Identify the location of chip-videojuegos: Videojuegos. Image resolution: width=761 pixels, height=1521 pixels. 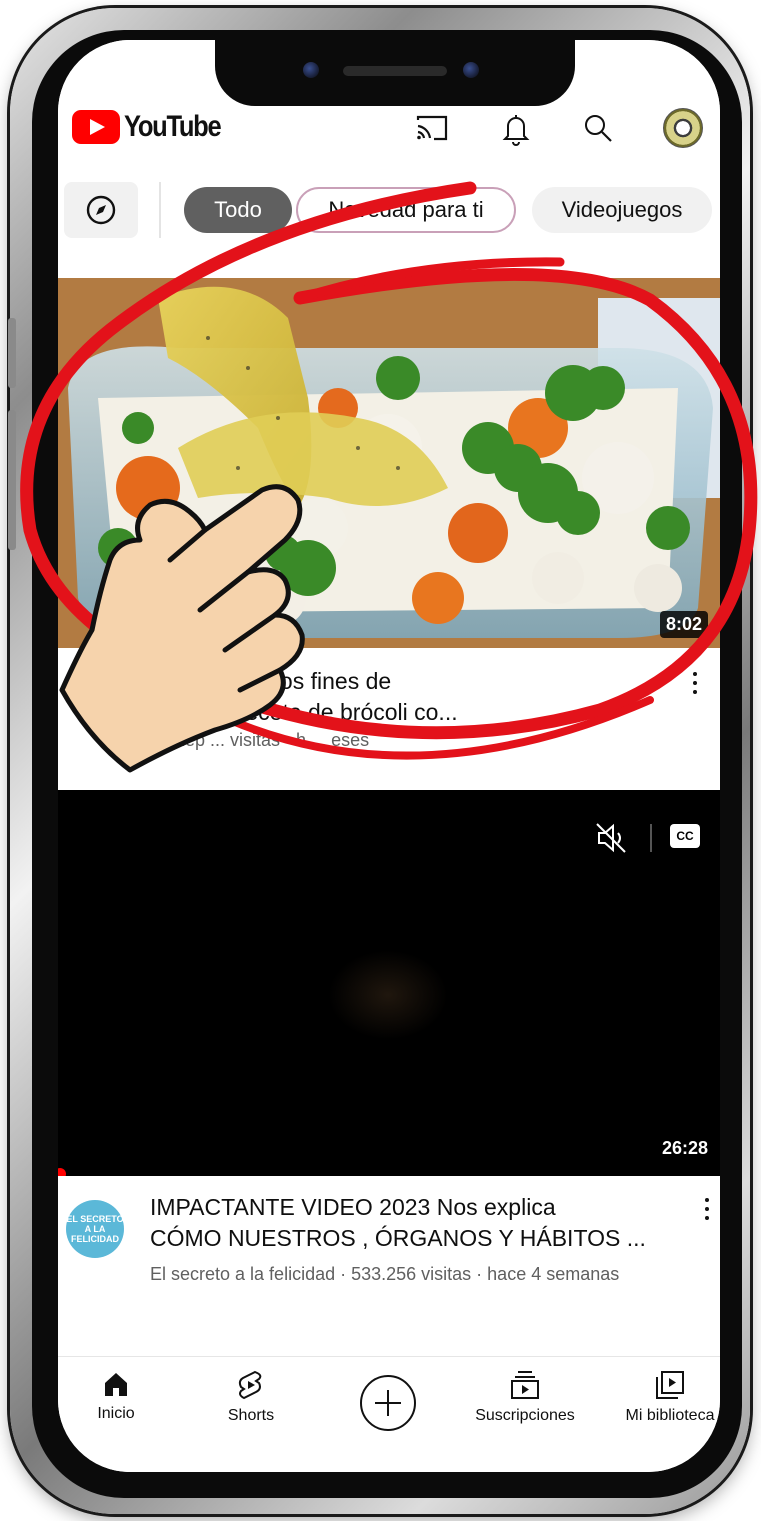
(622, 210).